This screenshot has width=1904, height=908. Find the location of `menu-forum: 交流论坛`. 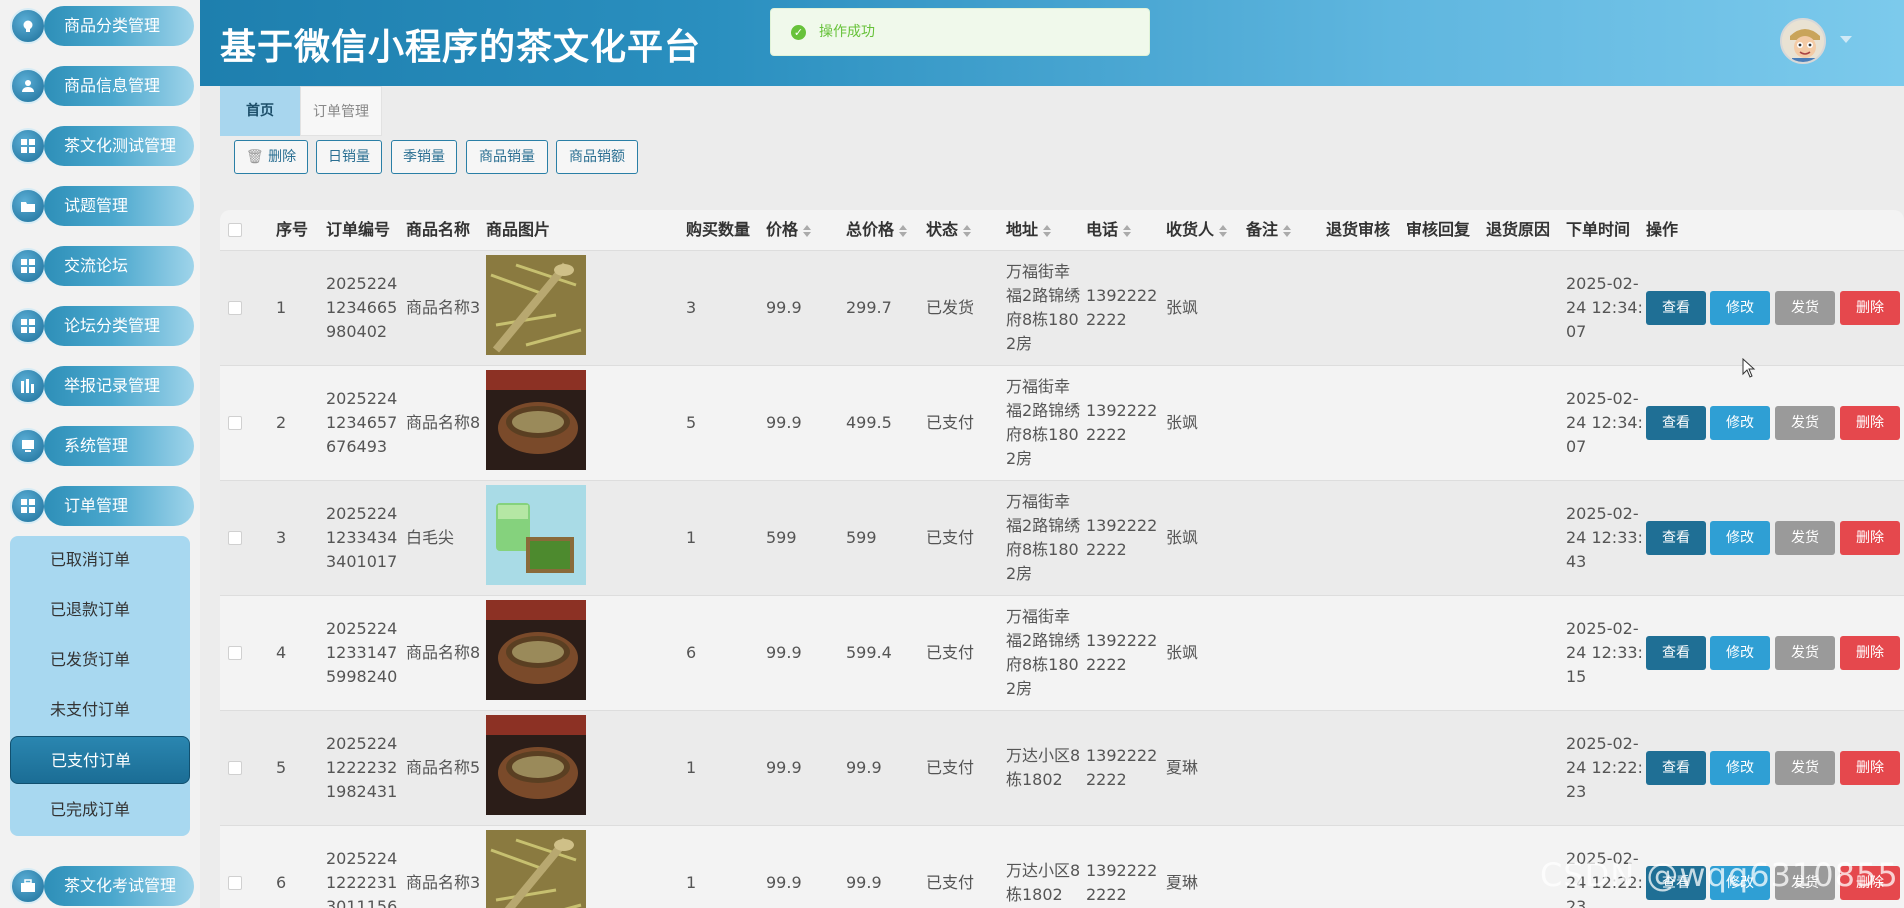

menu-forum: 交流论坛 is located at coordinates (102, 265).